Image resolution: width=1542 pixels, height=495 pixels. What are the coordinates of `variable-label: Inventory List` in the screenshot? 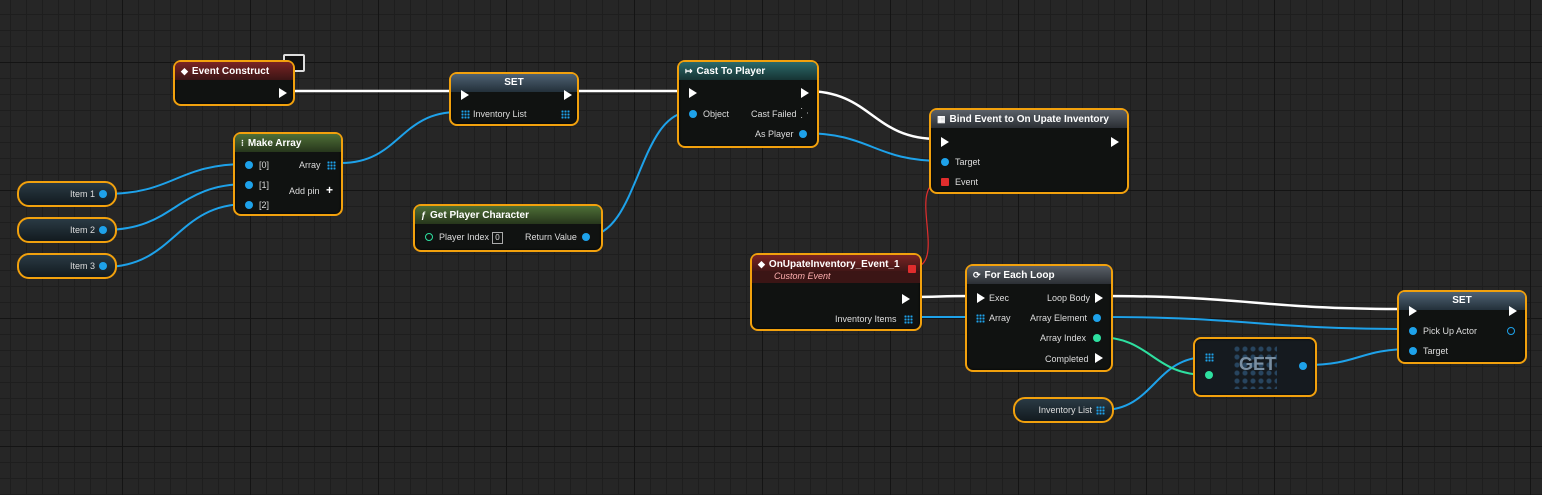 It's located at (1065, 410).